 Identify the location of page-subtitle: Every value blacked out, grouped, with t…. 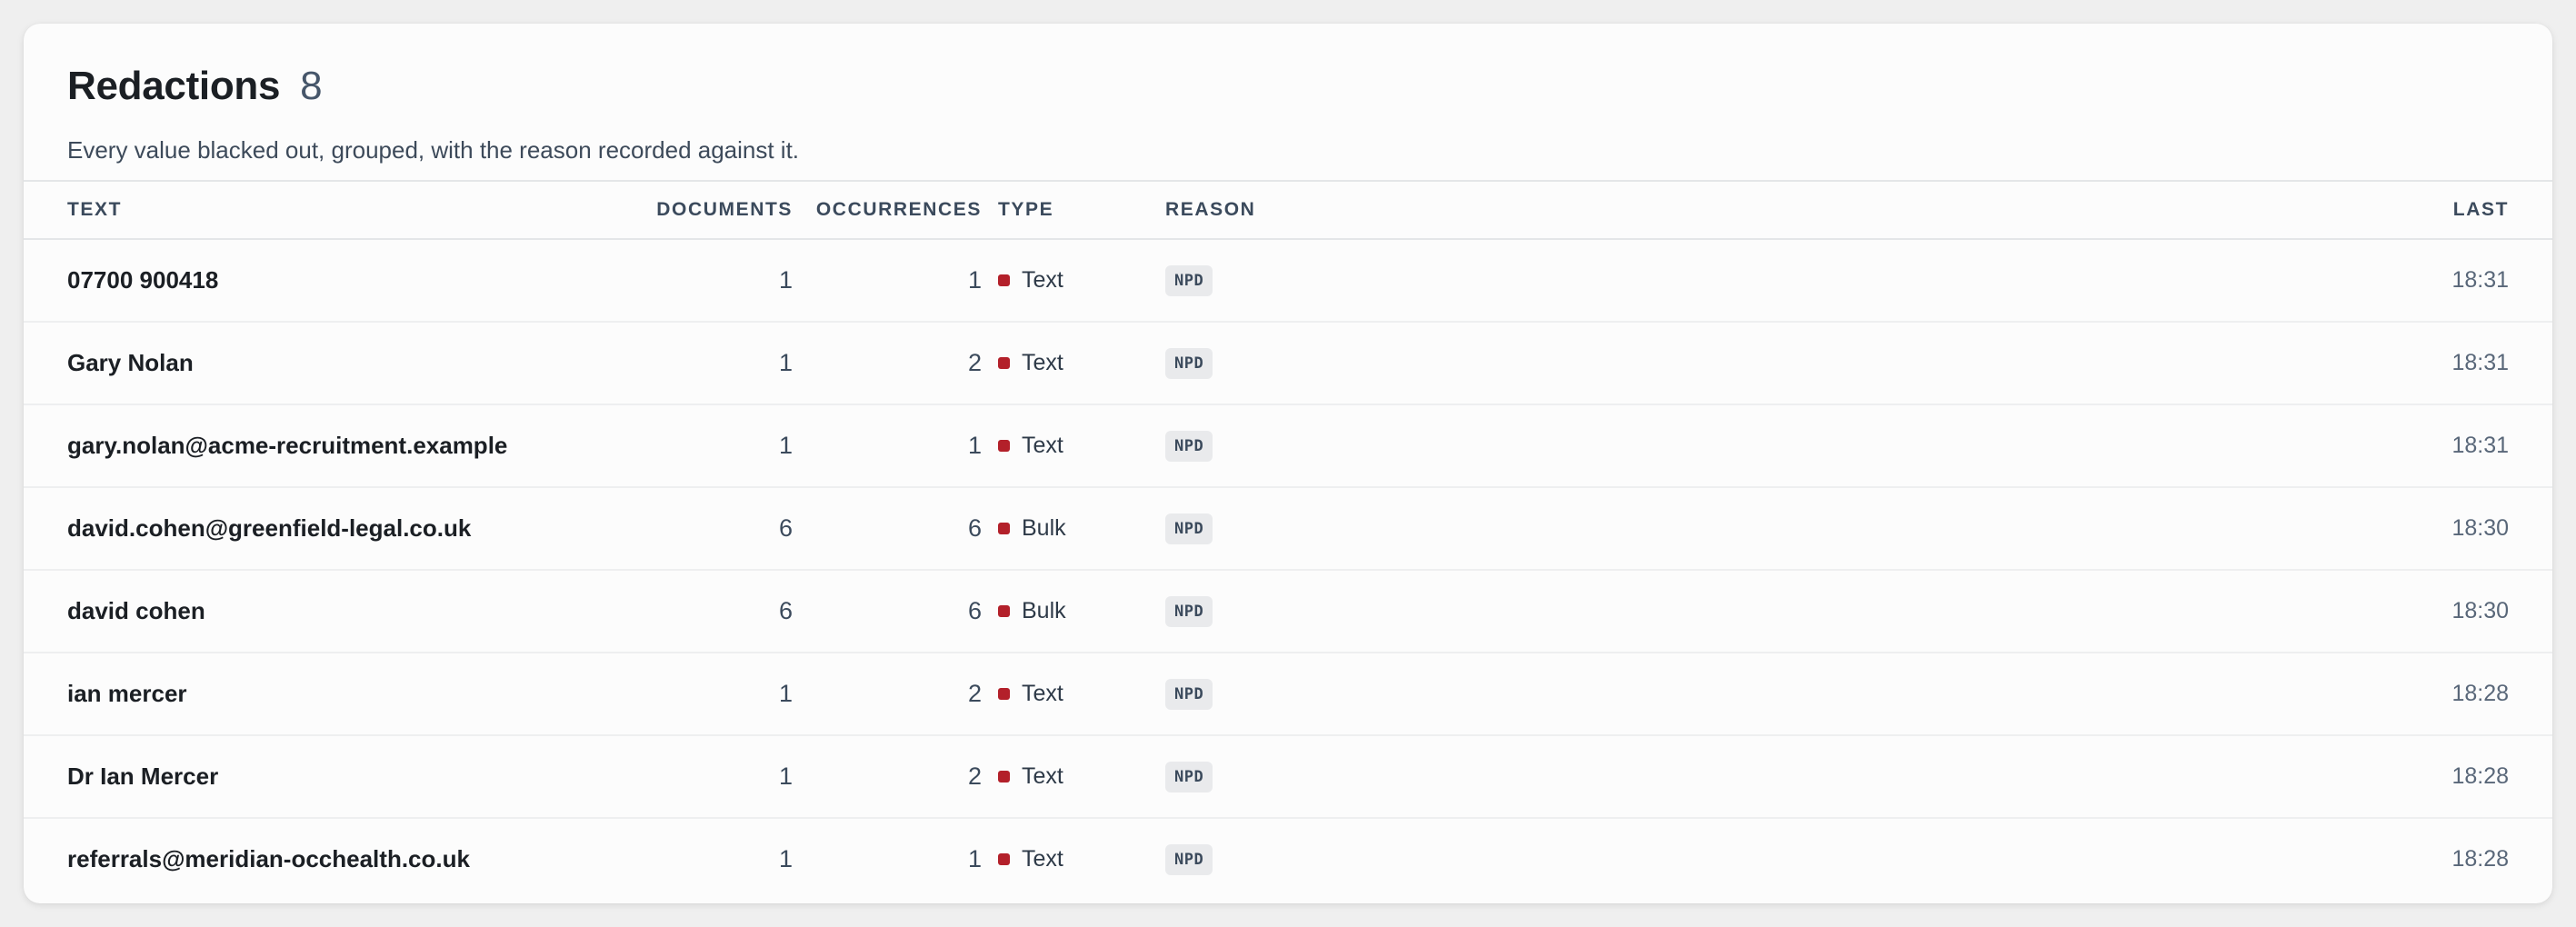
(433, 150).